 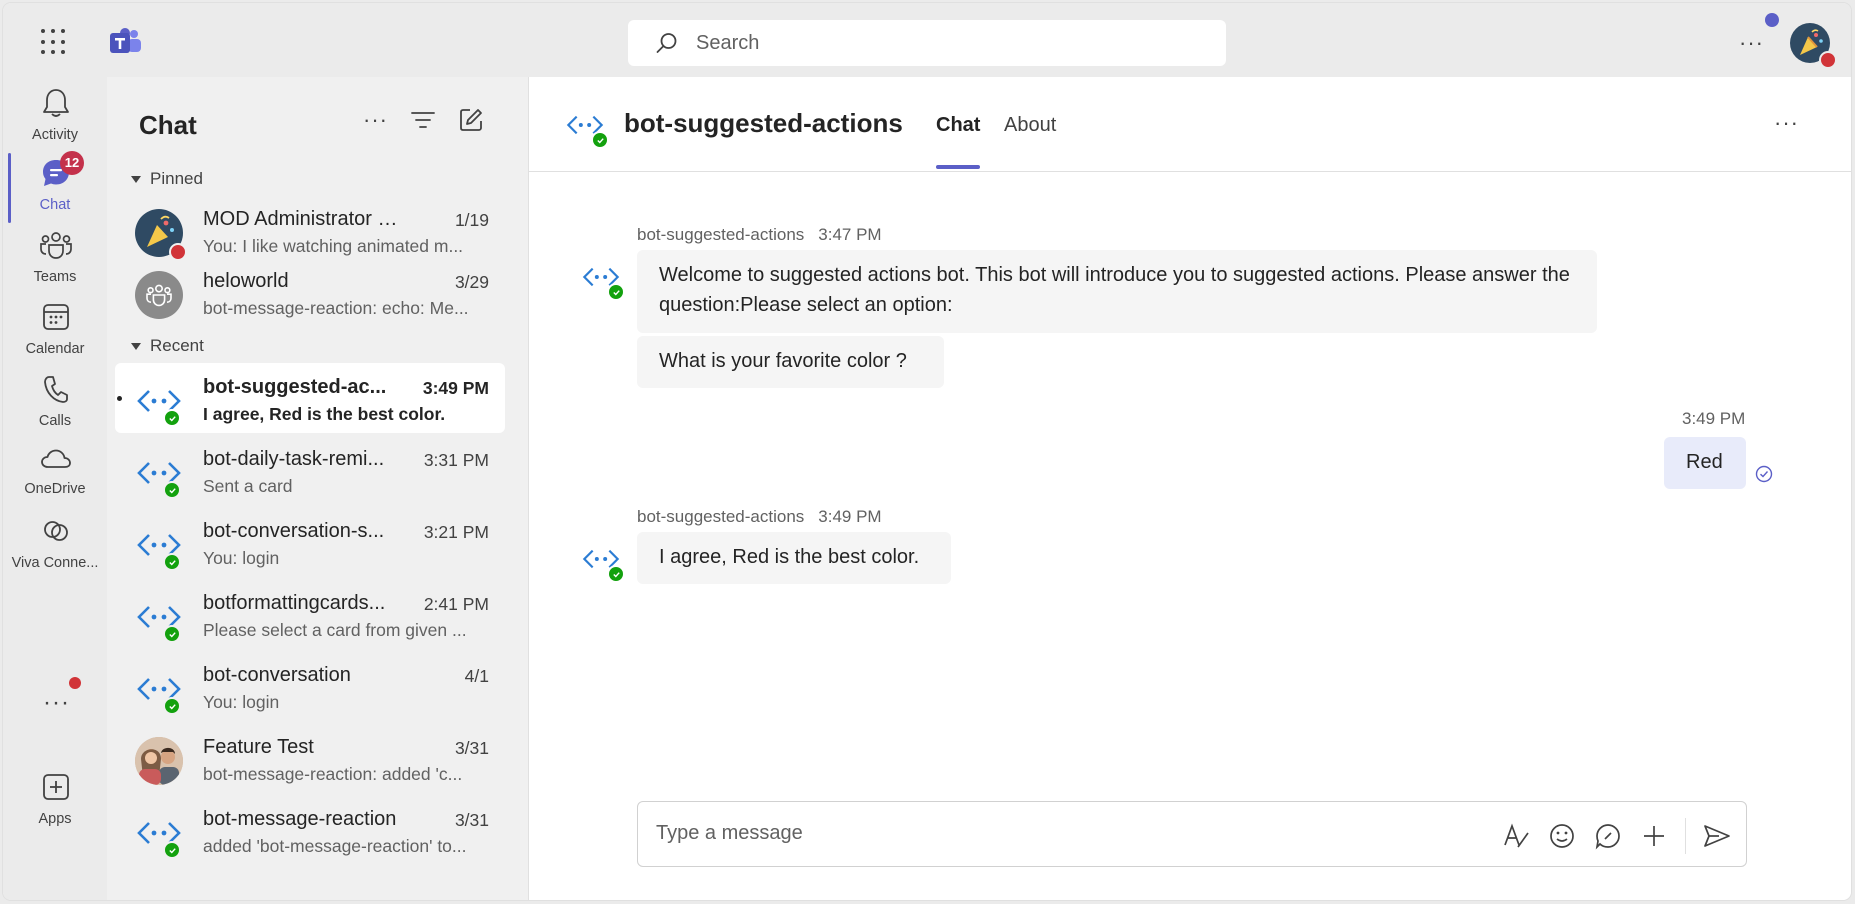 I want to click on send-icon, so click(x=1717, y=836).